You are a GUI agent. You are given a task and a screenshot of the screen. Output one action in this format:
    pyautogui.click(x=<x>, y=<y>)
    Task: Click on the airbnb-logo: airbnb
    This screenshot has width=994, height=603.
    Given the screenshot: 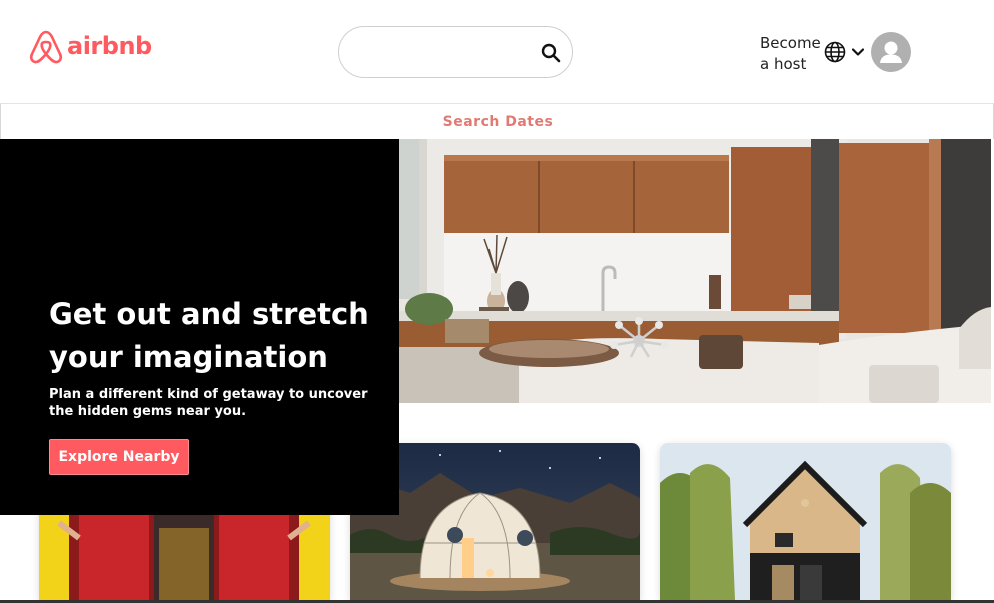 What is the action you would take?
    pyautogui.click(x=90, y=46)
    